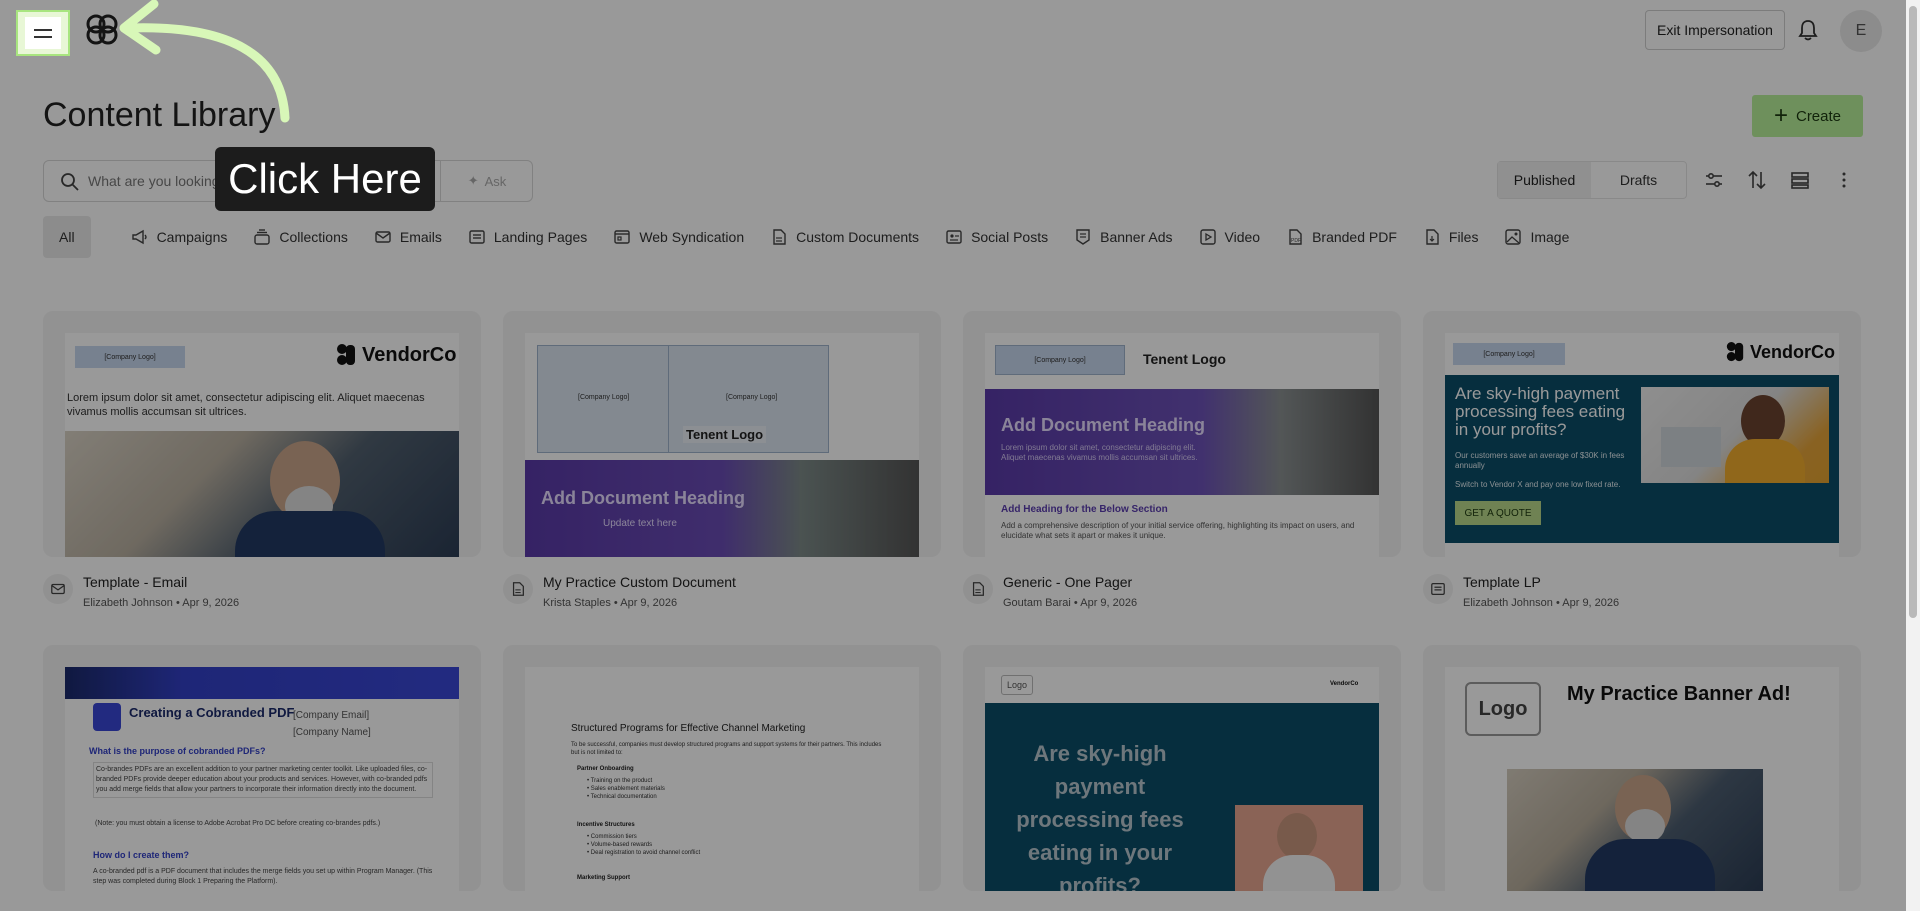  Describe the element at coordinates (621, 781) in the screenshot. I see `list-item: Training on the product` at that location.